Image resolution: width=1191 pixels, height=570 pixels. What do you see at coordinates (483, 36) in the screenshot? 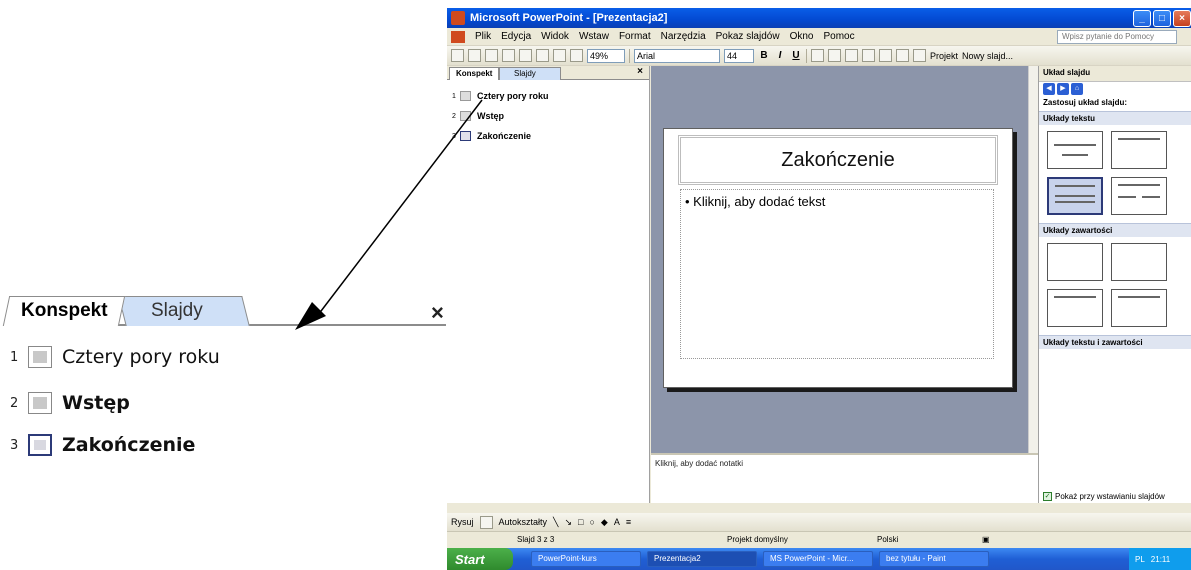
I see `menu-plik: Plik` at bounding box center [483, 36].